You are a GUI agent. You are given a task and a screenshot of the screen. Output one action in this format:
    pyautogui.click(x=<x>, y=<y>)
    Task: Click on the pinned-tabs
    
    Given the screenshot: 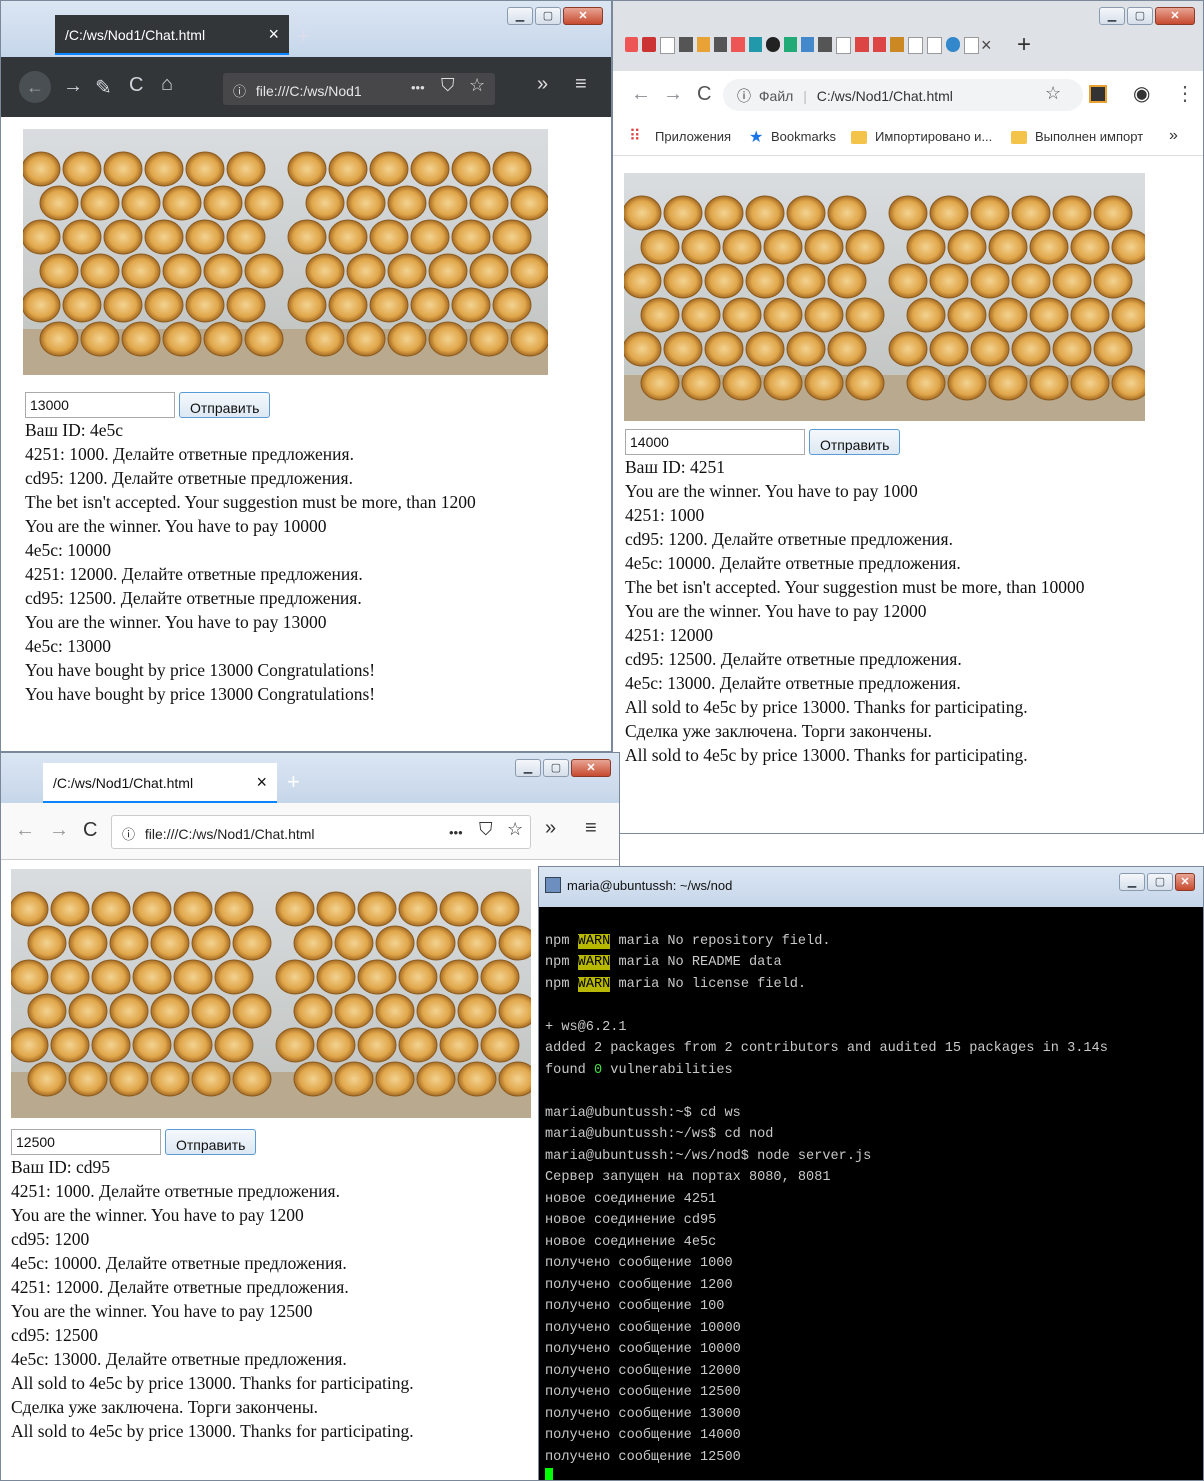 What is the action you would take?
    pyautogui.click(x=802, y=48)
    